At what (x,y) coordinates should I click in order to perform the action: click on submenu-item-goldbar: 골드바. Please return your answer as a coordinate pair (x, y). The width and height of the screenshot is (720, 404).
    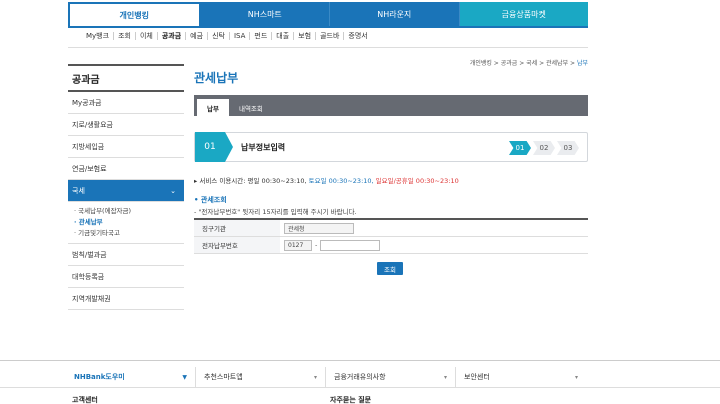
    Looking at the image, I should click on (330, 36).